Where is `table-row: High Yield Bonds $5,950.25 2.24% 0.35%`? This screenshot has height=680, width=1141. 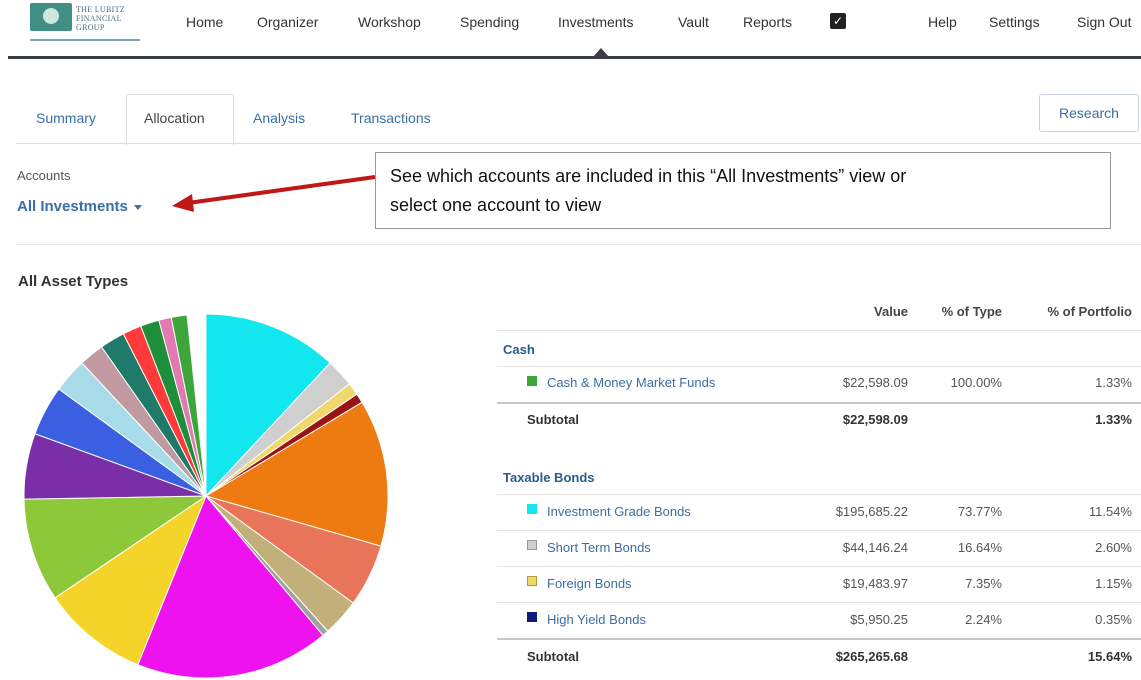
table-row: High Yield Bonds $5,950.25 2.24% 0.35% is located at coordinates (819, 621).